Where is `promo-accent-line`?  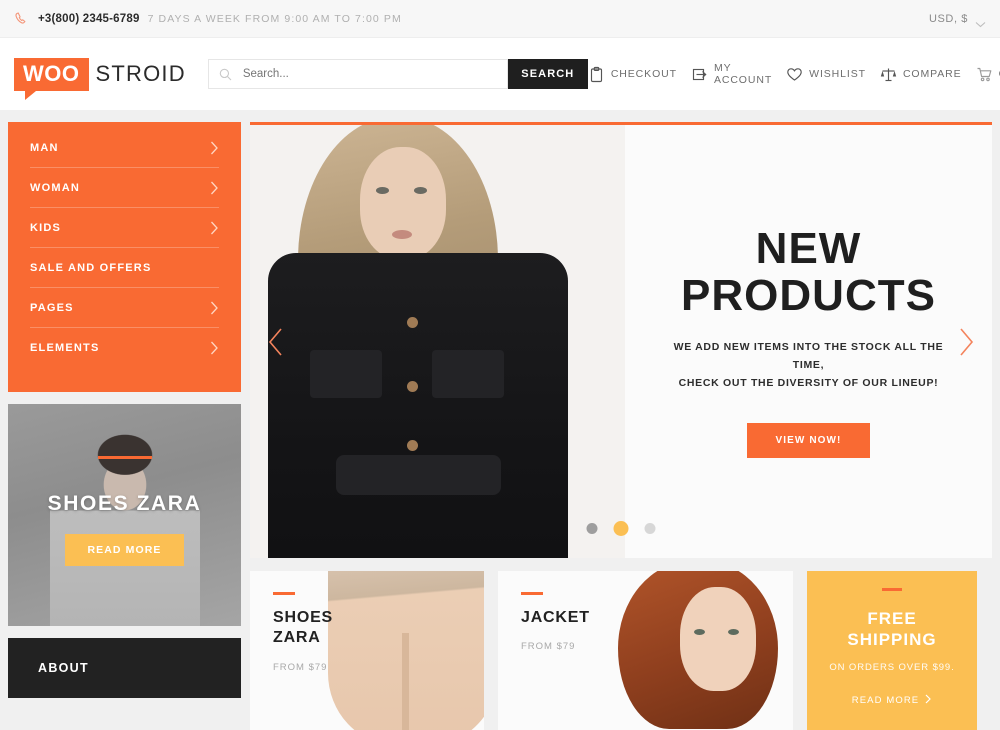
promo-accent-line is located at coordinates (124, 457).